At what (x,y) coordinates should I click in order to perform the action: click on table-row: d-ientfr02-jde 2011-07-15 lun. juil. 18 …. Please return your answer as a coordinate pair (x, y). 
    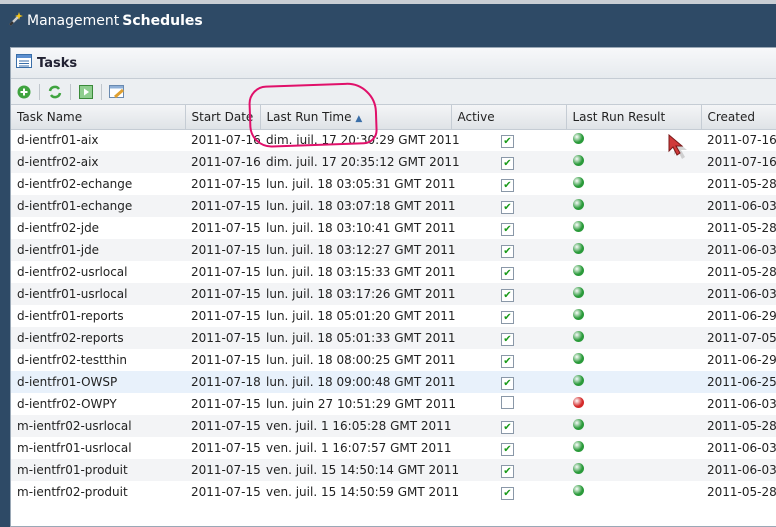
    Looking at the image, I should click on (393, 228).